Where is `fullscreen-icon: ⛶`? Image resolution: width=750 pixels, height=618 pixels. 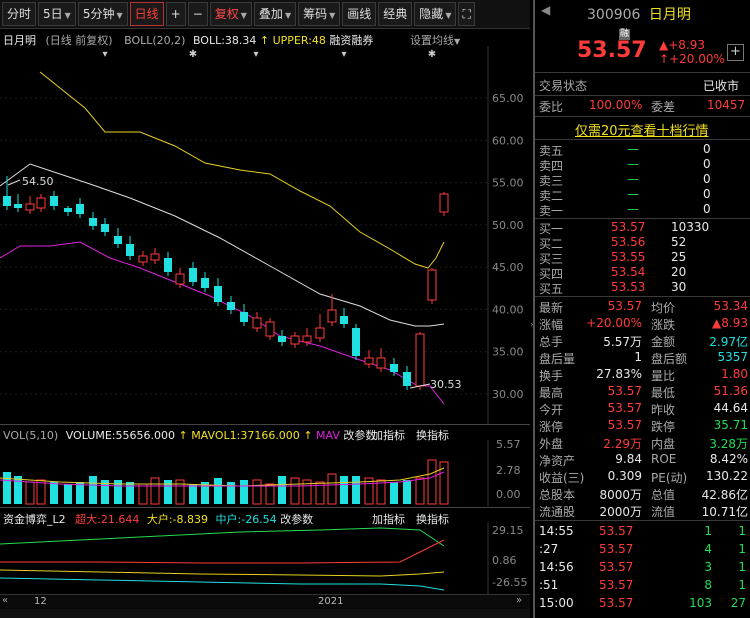 fullscreen-icon: ⛶ is located at coordinates (466, 14).